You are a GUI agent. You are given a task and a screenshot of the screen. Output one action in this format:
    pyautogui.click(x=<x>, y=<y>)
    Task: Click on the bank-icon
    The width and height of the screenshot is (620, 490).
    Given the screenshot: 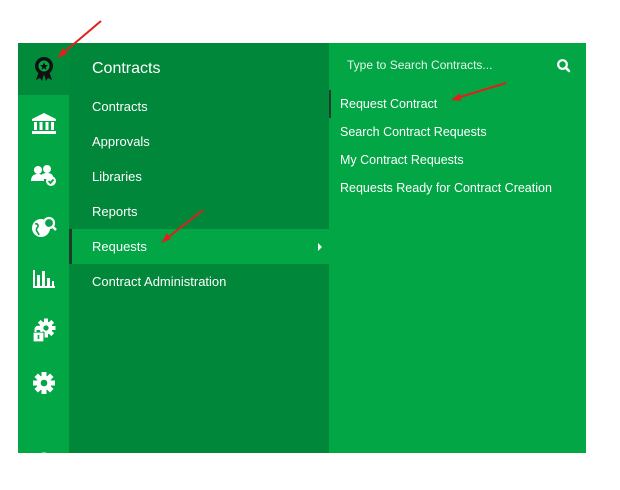 What is the action you would take?
    pyautogui.click(x=43, y=123)
    